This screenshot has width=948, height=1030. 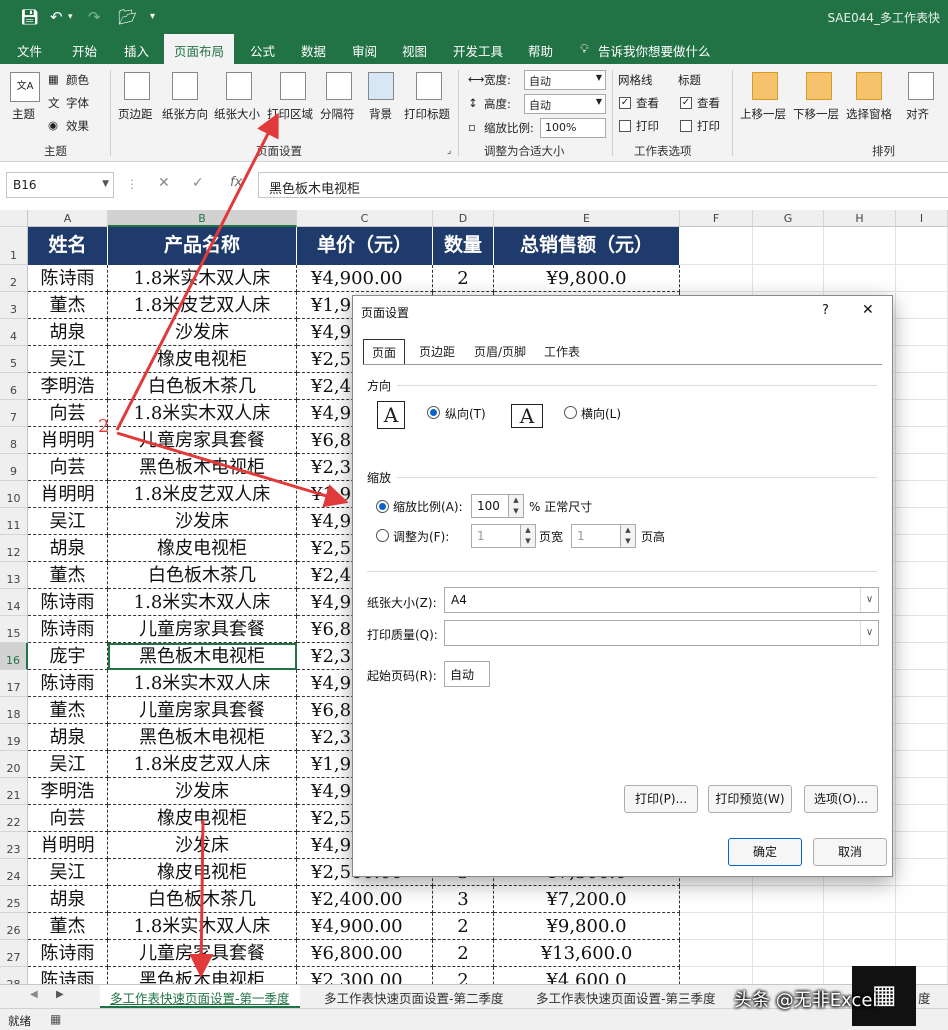 What do you see at coordinates (596, 536) in the screenshot?
I see `pages-tall-input: 1` at bounding box center [596, 536].